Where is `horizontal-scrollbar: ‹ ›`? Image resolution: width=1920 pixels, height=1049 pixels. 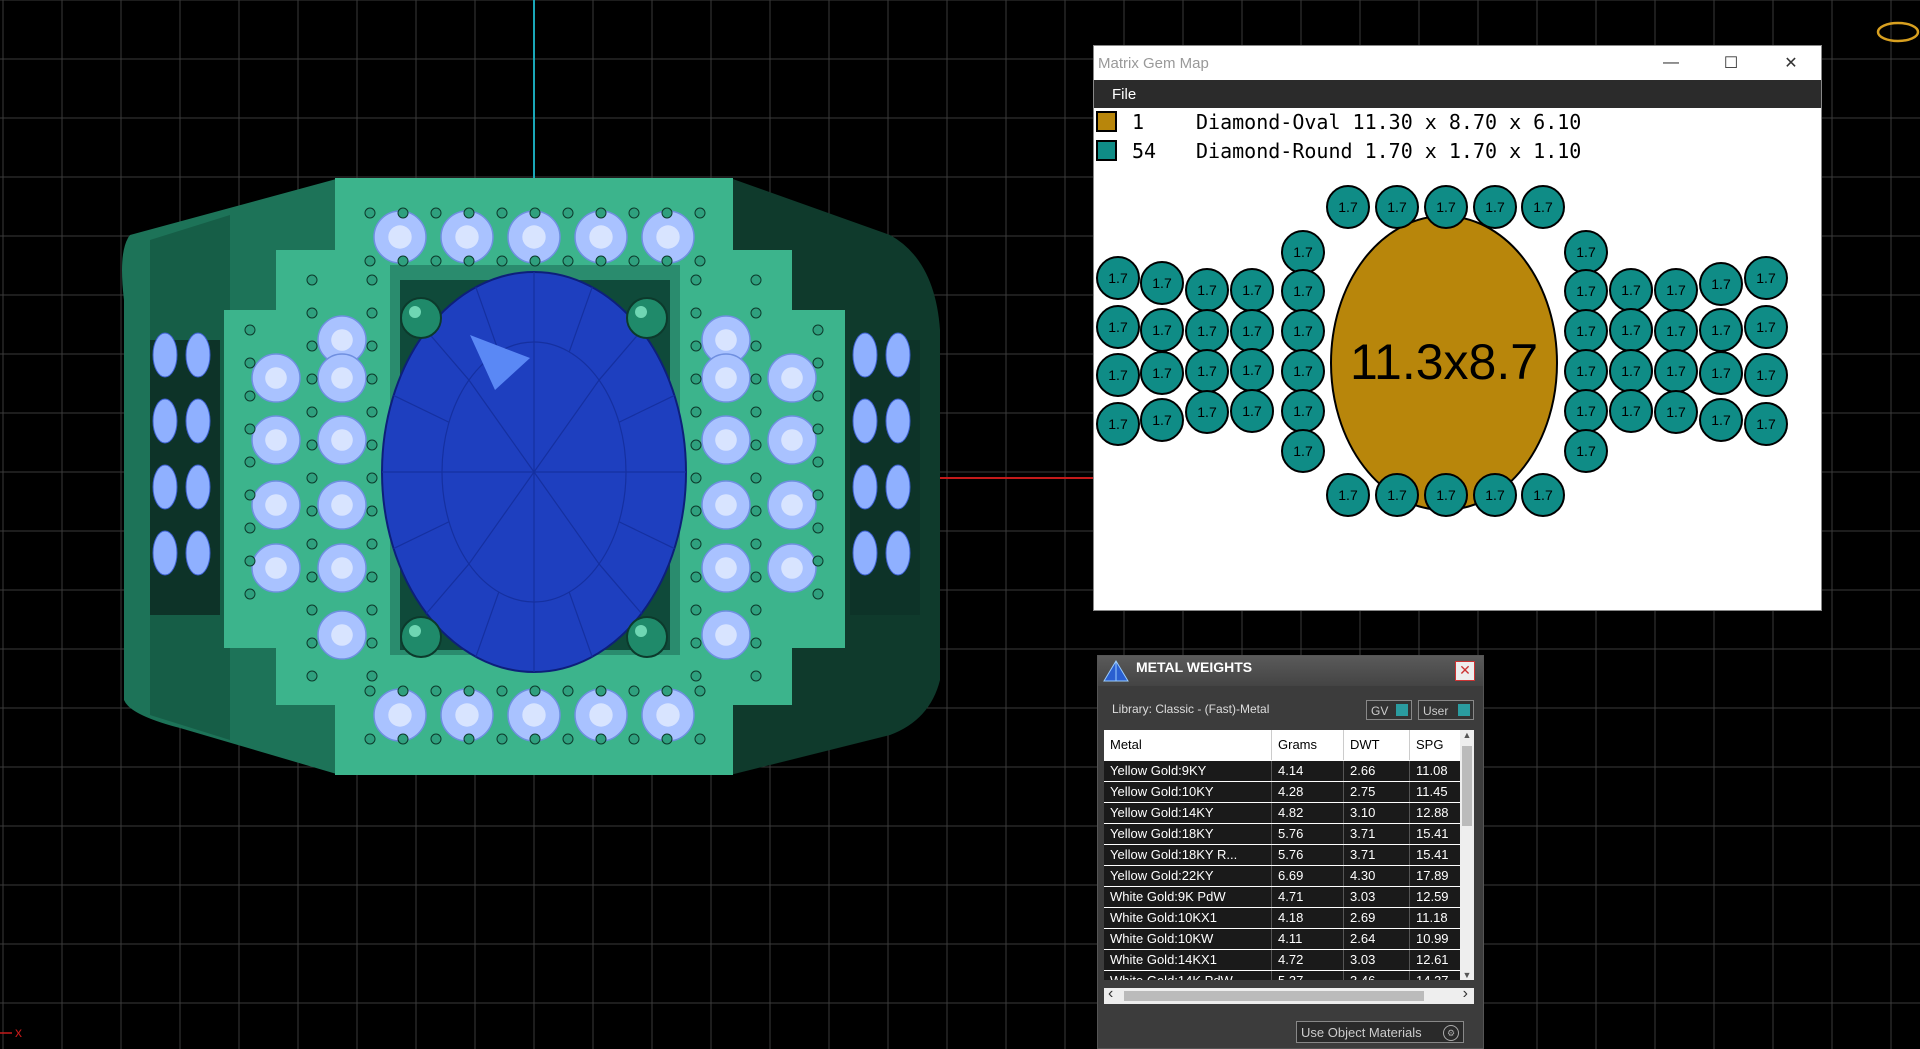
horizontal-scrollbar: ‹ › is located at coordinates (1289, 994).